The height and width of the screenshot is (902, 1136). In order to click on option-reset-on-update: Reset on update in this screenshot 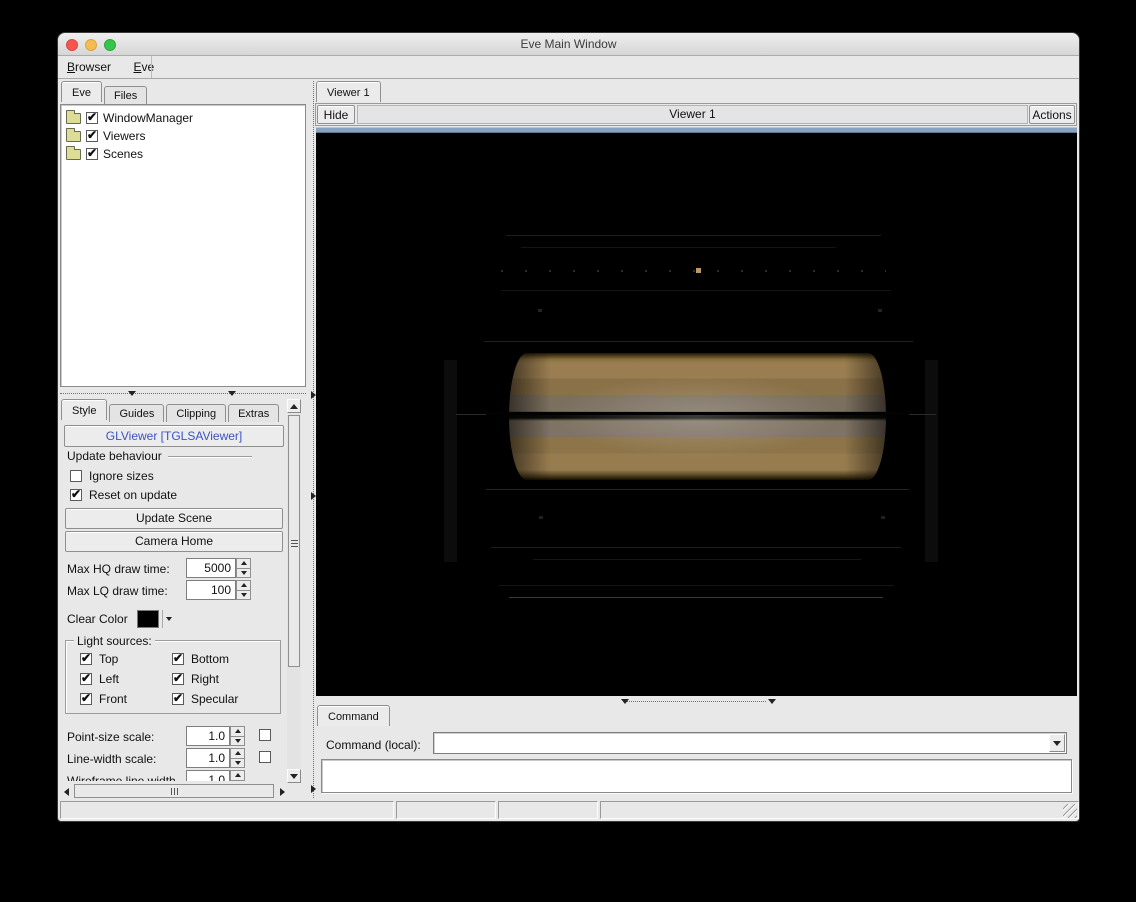, I will do `click(123, 494)`.